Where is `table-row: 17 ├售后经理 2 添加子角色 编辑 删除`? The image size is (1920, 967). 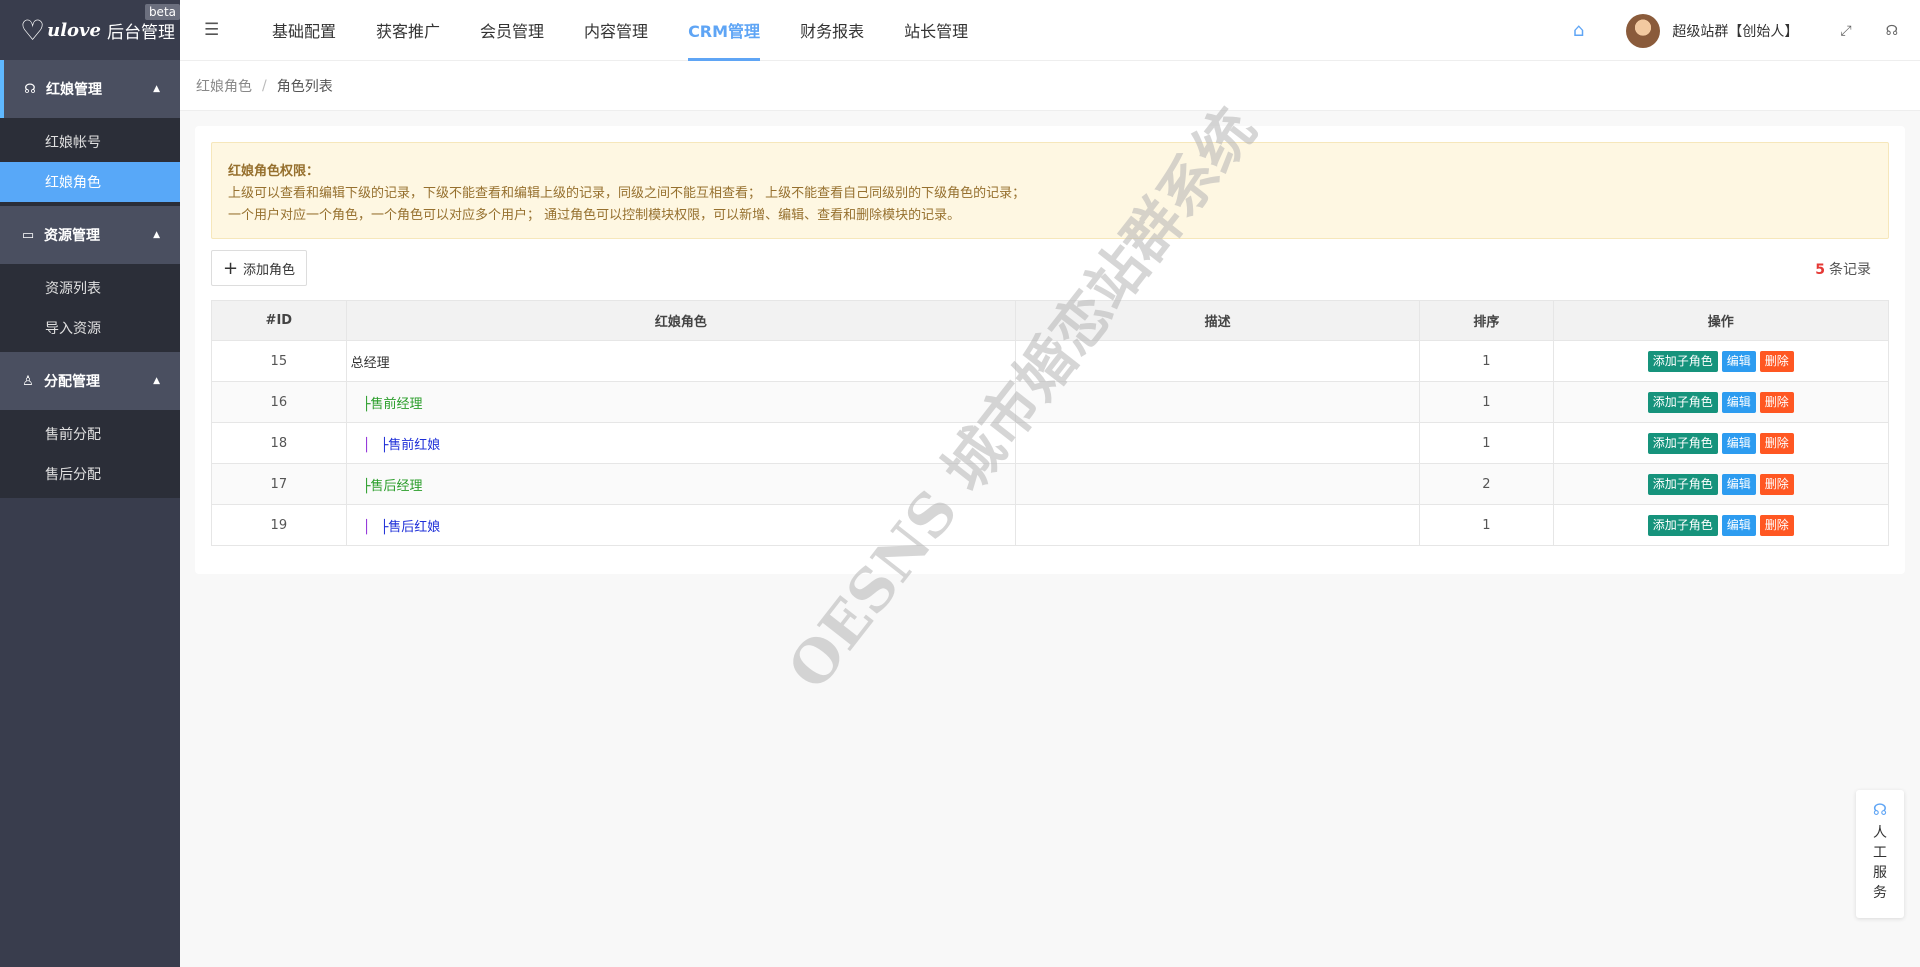 table-row: 17 ├售后经理 2 添加子角色 编辑 删除 is located at coordinates (1050, 484).